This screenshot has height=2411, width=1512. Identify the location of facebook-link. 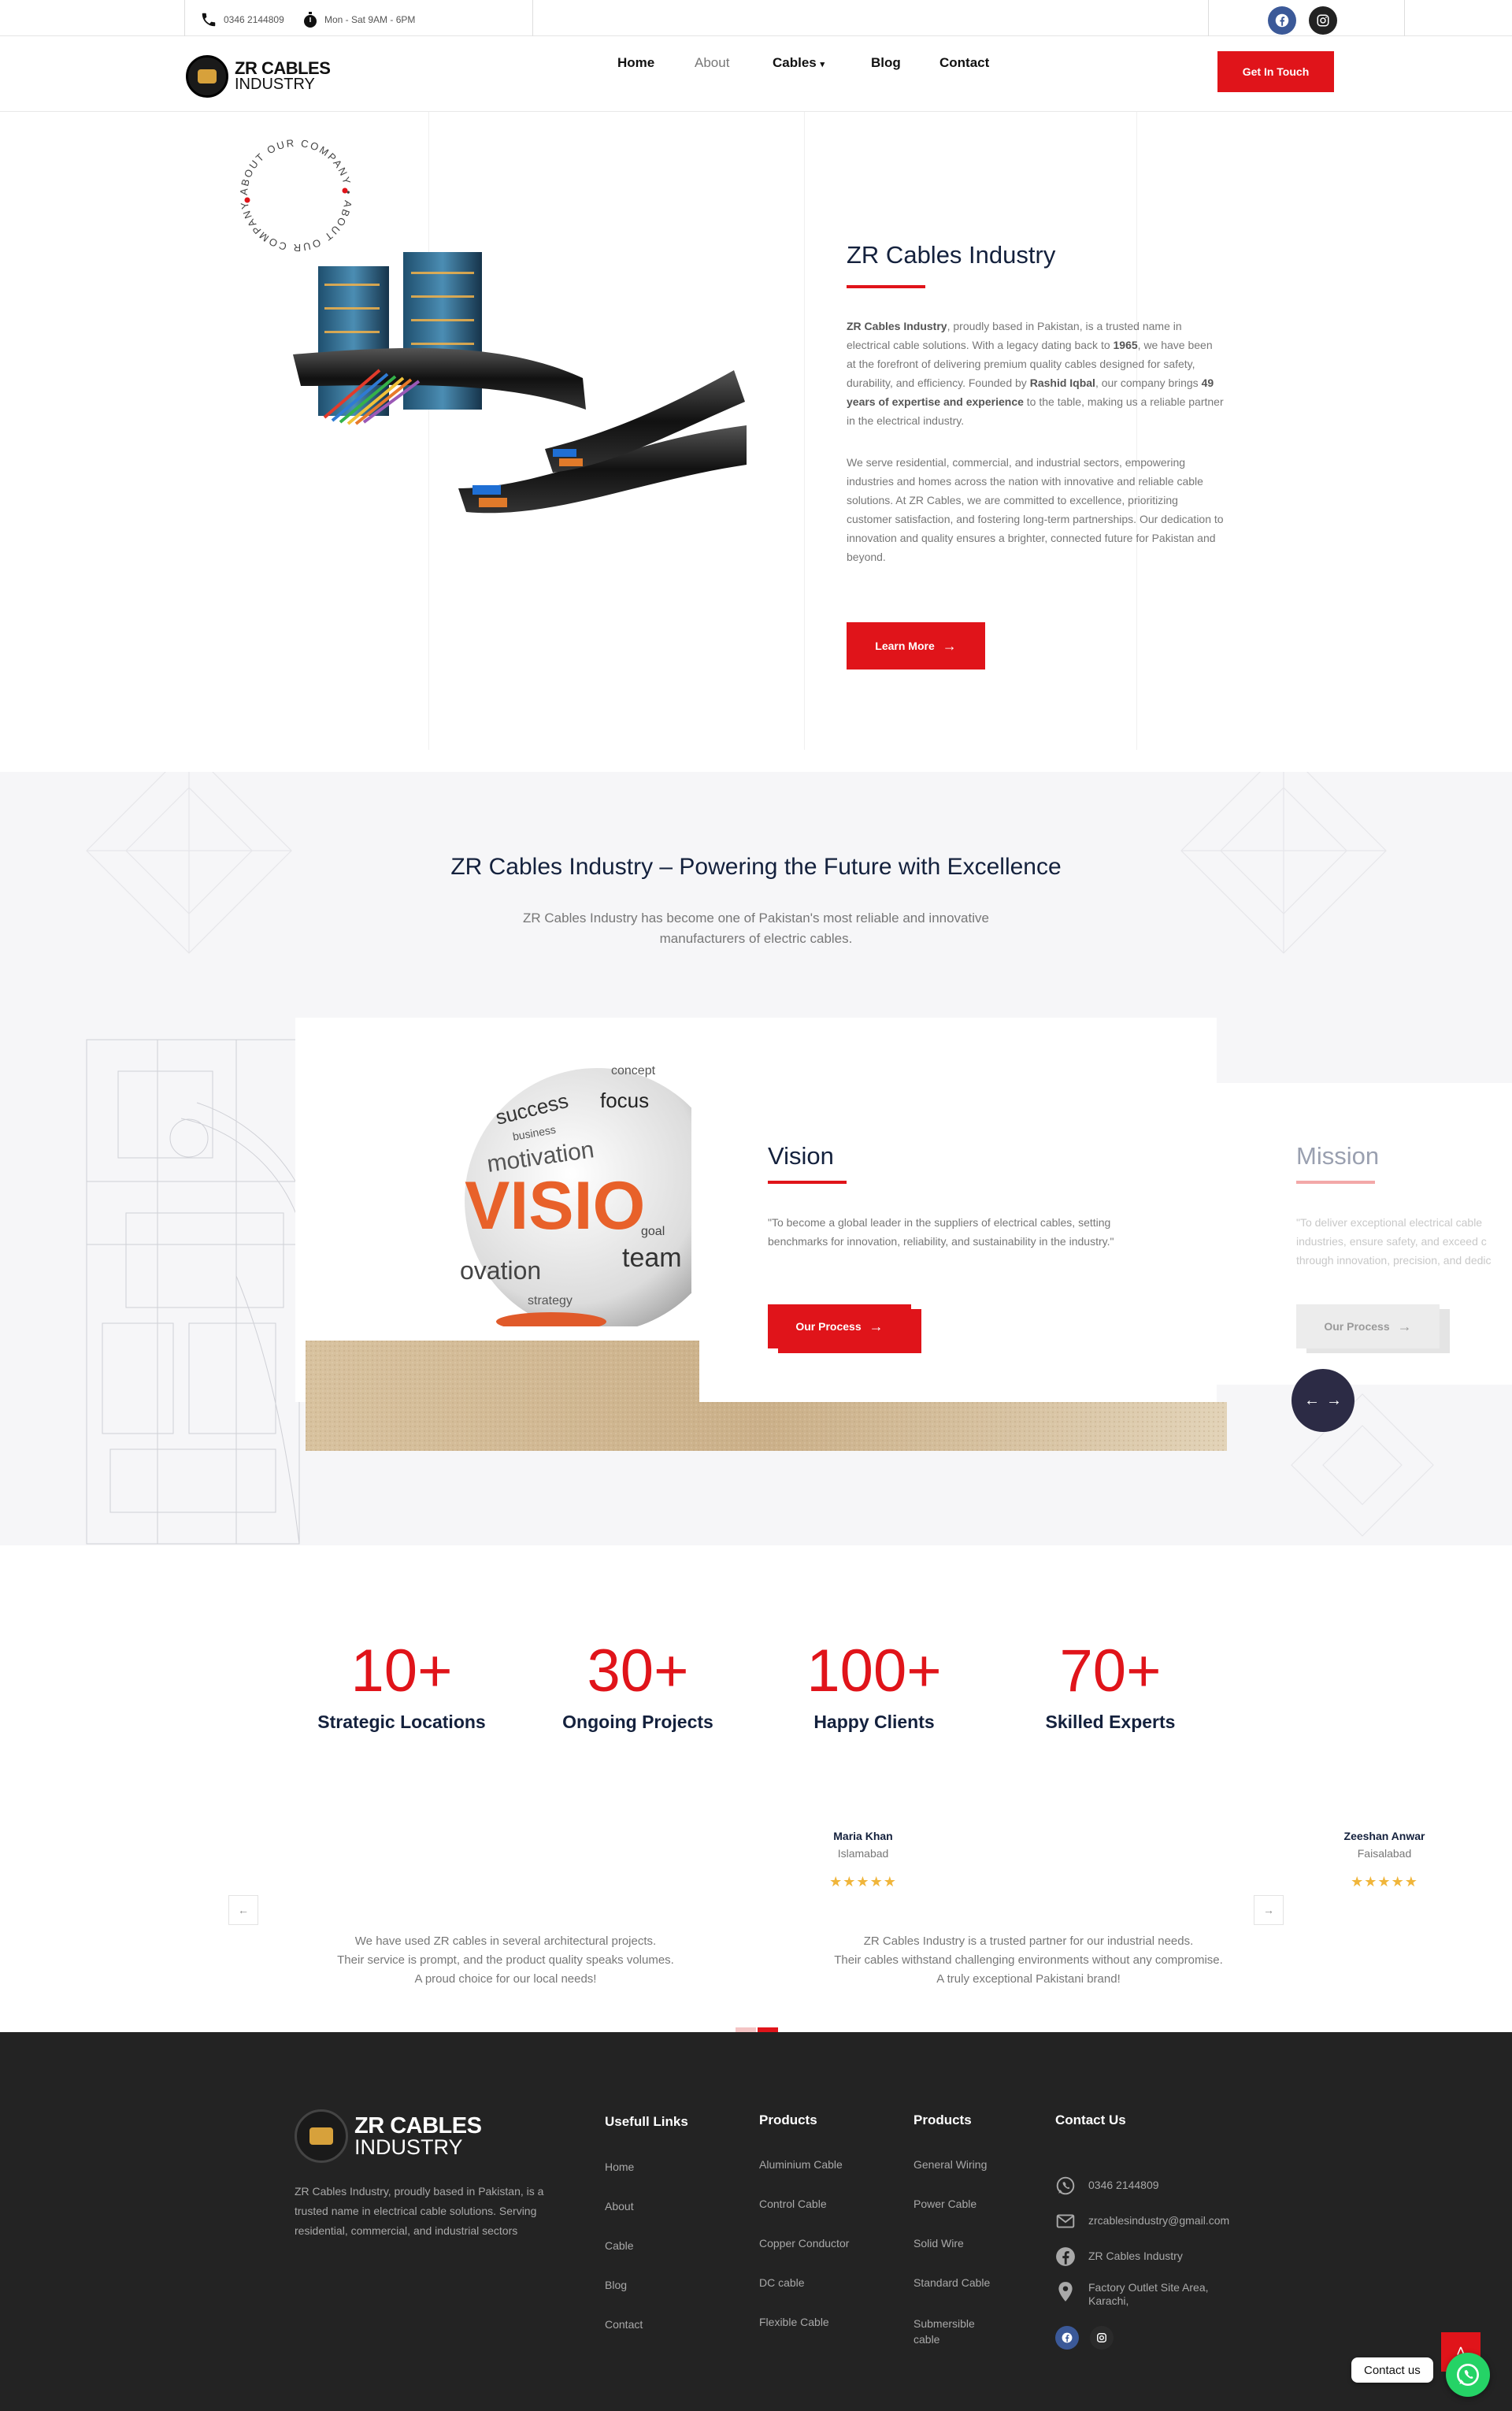
(1282, 20).